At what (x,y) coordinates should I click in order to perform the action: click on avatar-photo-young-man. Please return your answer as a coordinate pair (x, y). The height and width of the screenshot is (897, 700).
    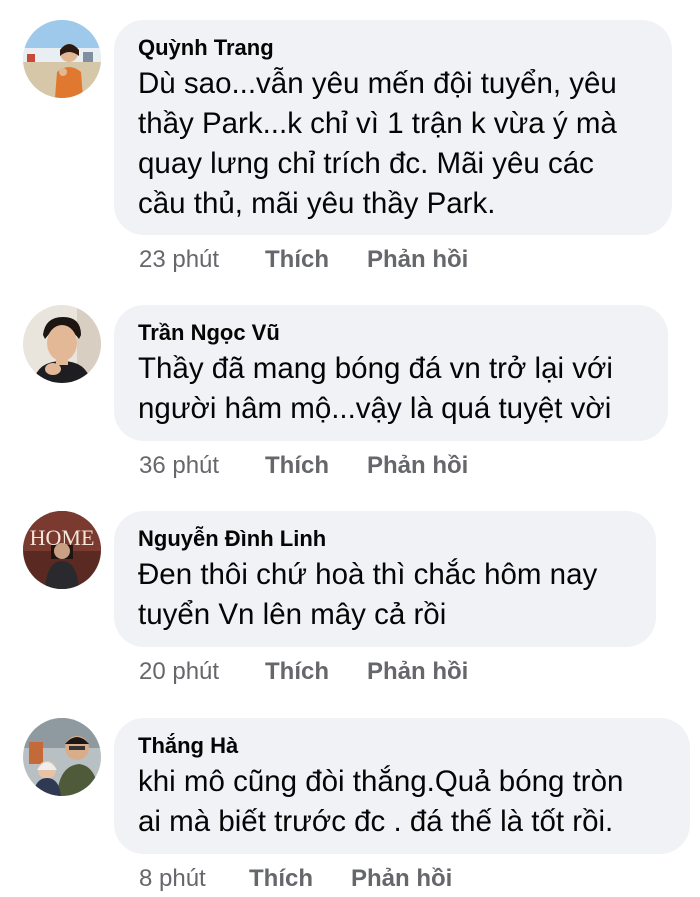
    Looking at the image, I should click on (62, 344).